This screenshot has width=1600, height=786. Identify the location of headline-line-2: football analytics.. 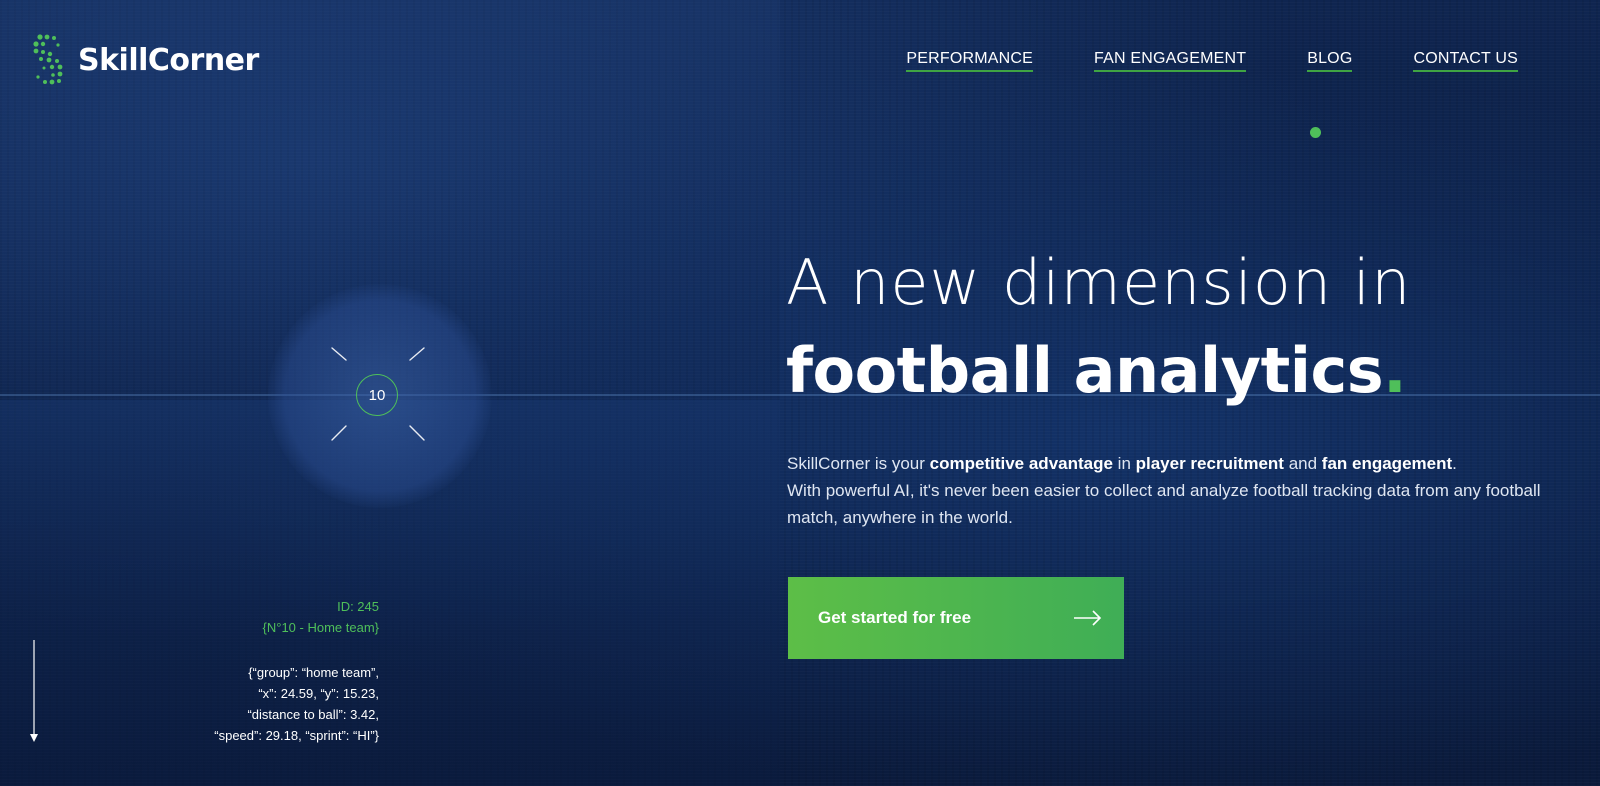
(1096, 371).